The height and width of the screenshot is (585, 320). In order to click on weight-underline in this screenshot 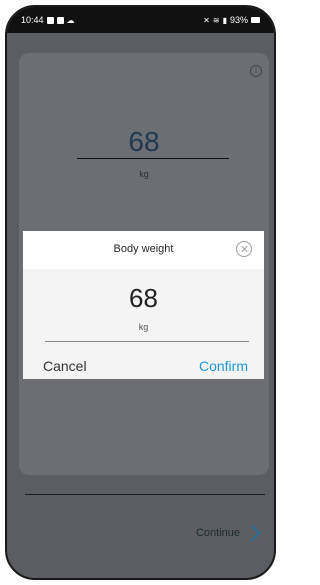, I will do `click(153, 158)`.